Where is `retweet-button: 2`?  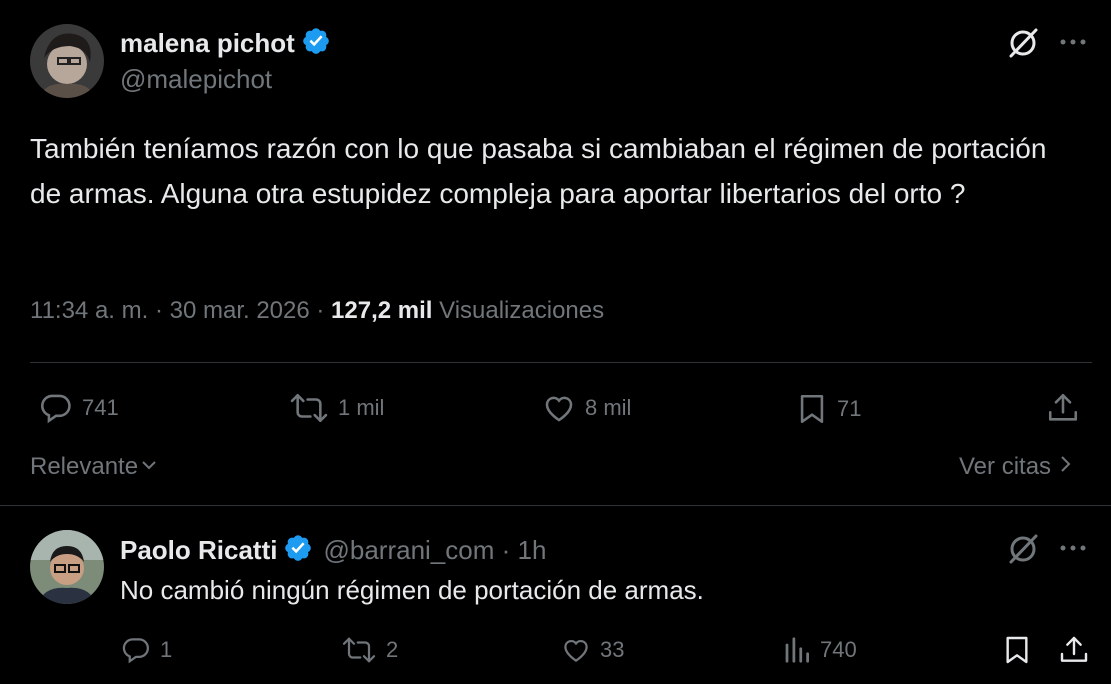
retweet-button: 2 is located at coordinates (369, 650).